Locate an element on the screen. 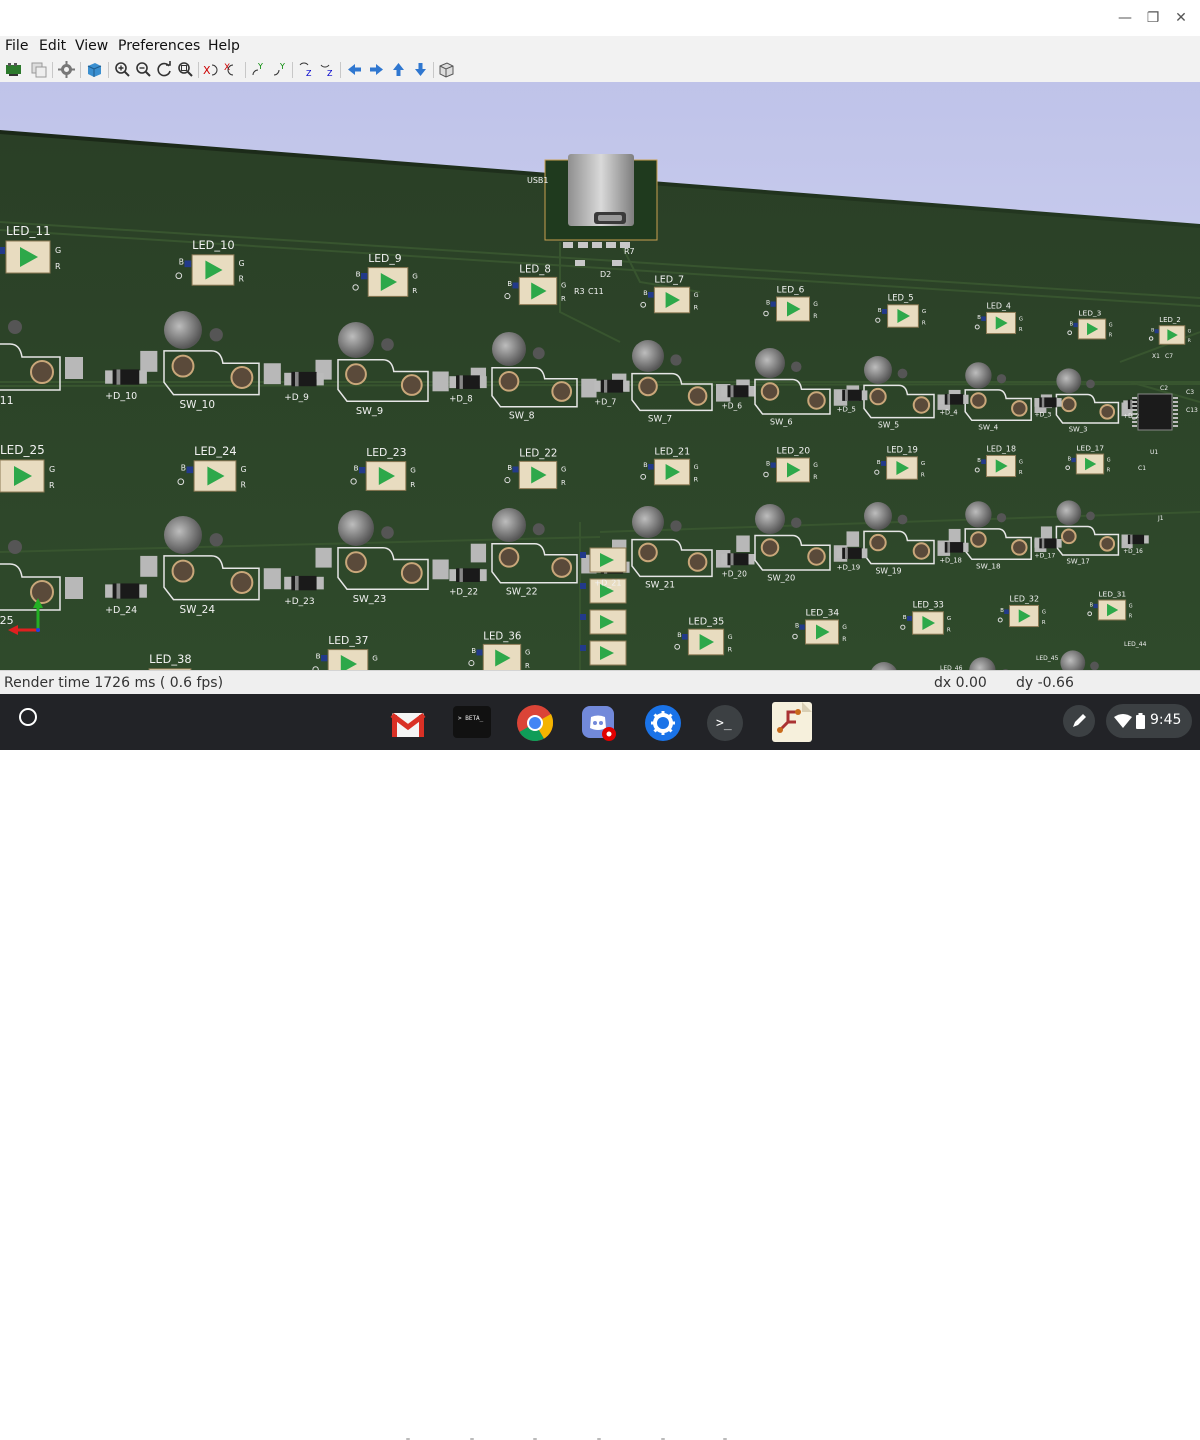 The image size is (1200, 1440). raytrace-icon is located at coordinates (94, 69).